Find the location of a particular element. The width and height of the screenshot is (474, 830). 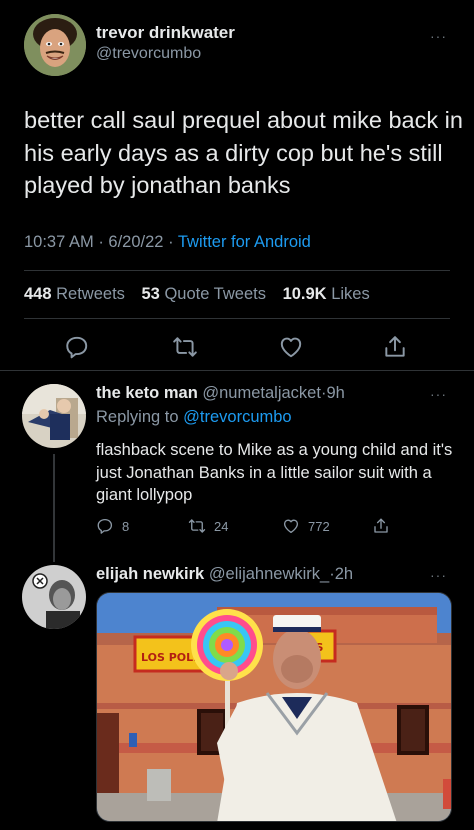

reply-handle: @numetaljacket is located at coordinates (261, 393).